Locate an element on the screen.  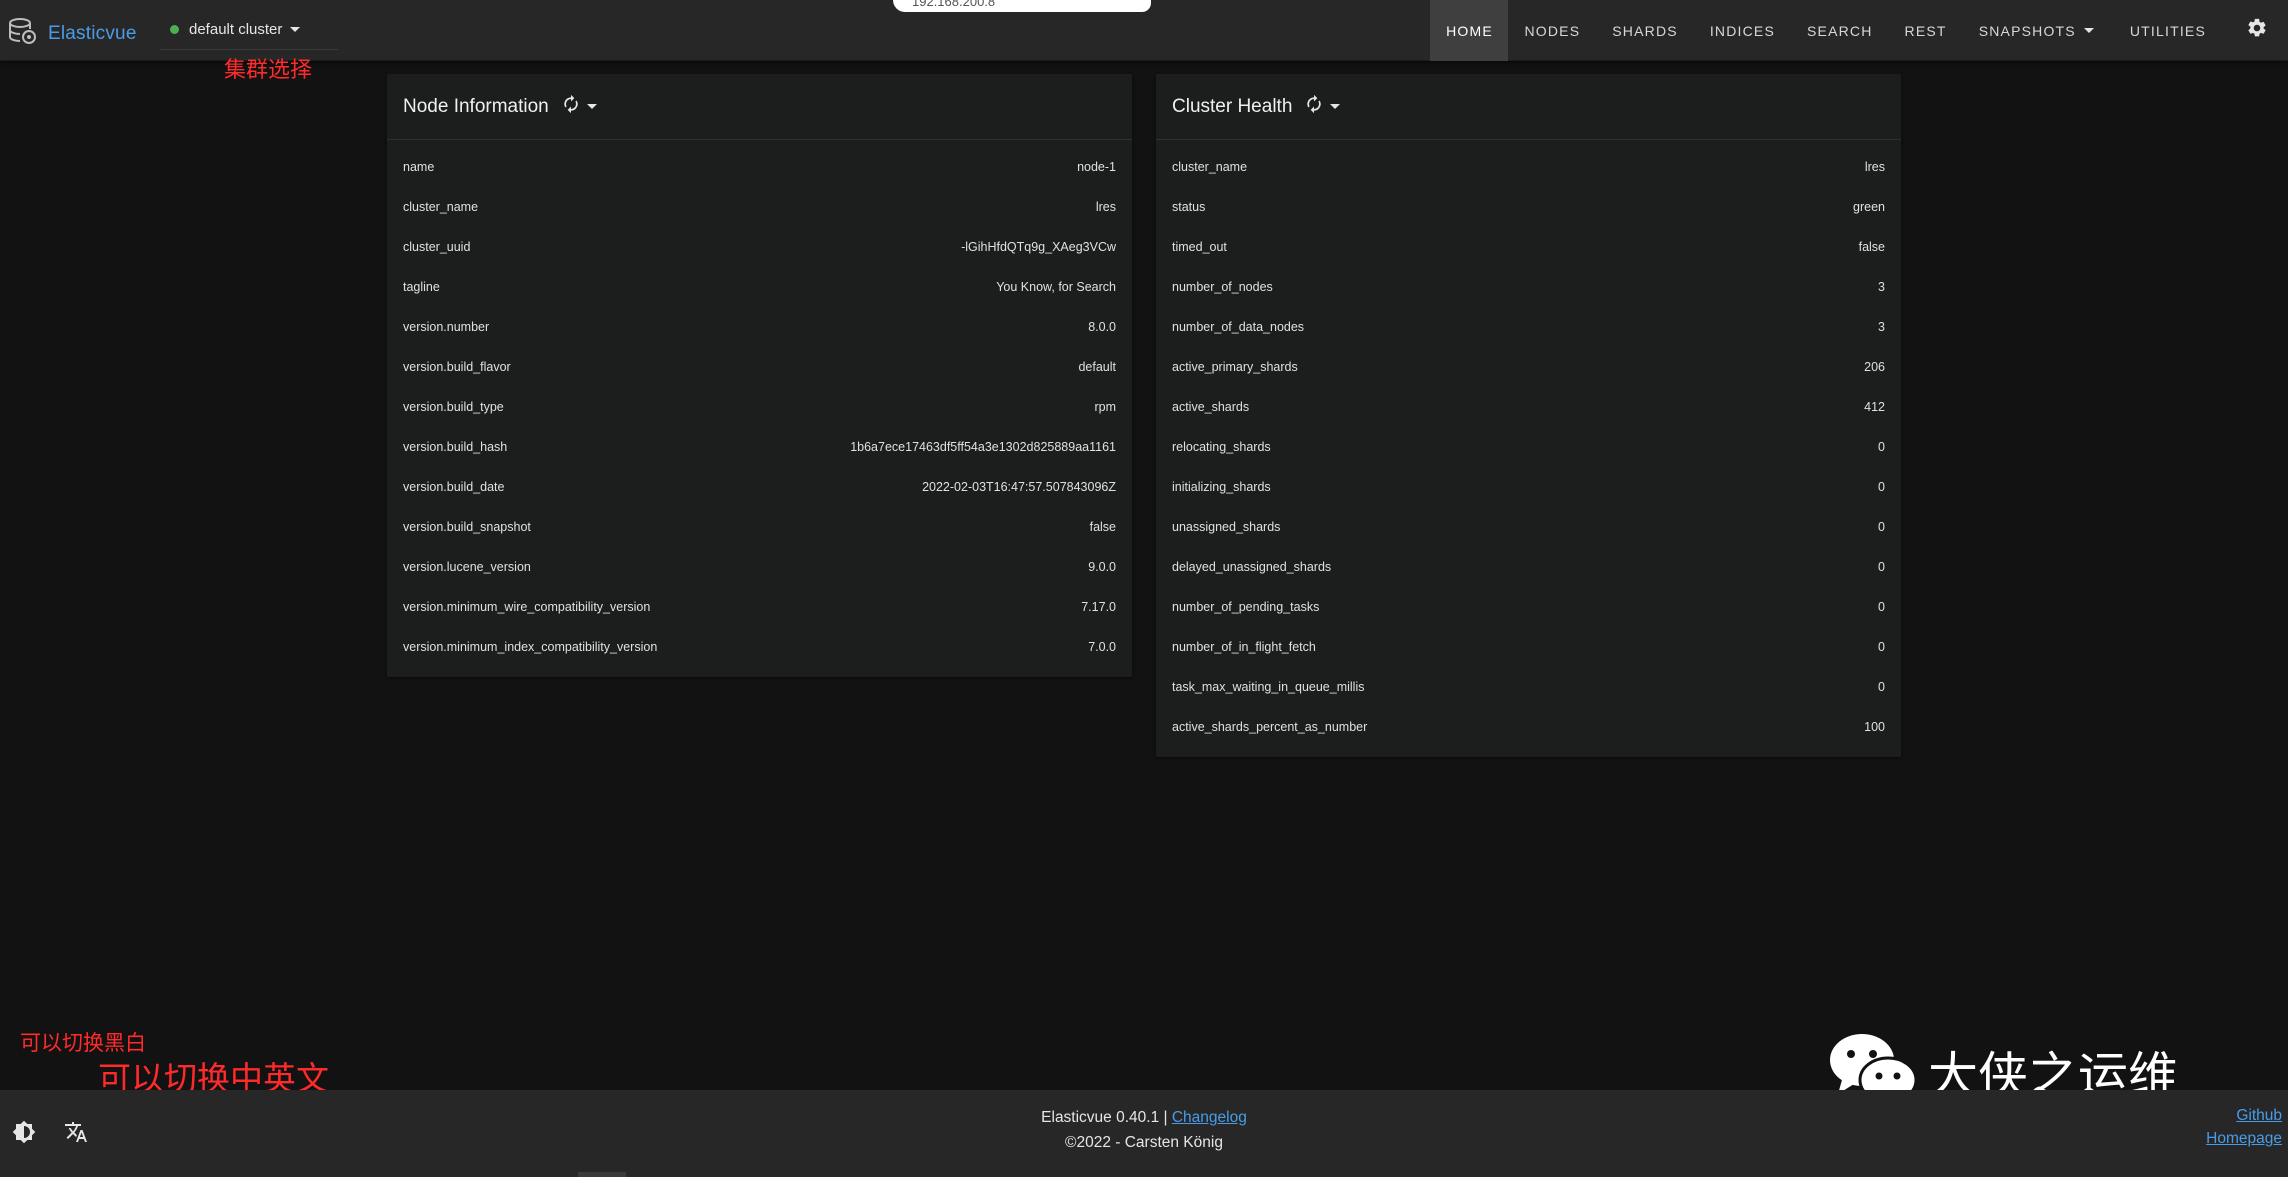
row-key: relocating_shards is located at coordinates (1221, 447).